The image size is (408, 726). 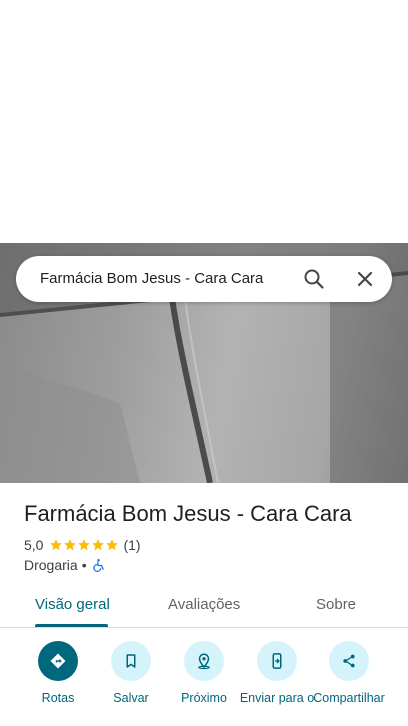 I want to click on share-button: Compartilhar, so click(x=349, y=673).